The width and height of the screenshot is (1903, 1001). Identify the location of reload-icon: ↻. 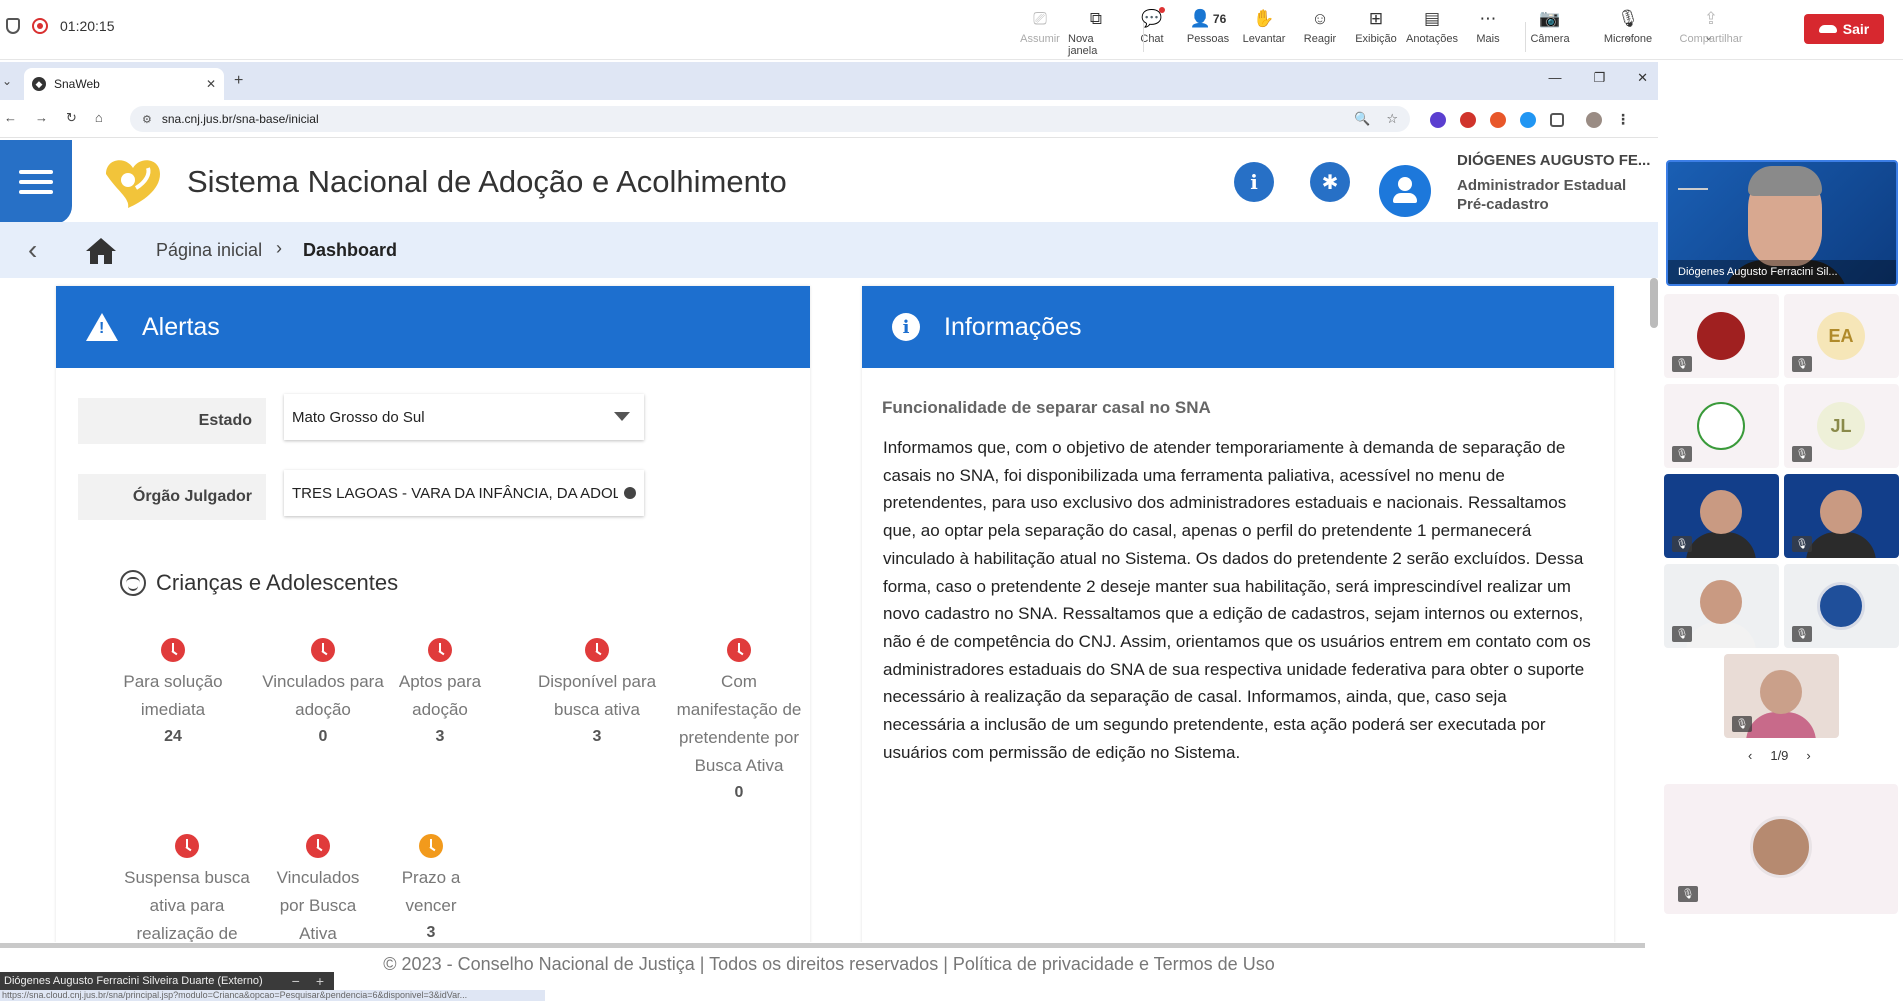
(71, 118).